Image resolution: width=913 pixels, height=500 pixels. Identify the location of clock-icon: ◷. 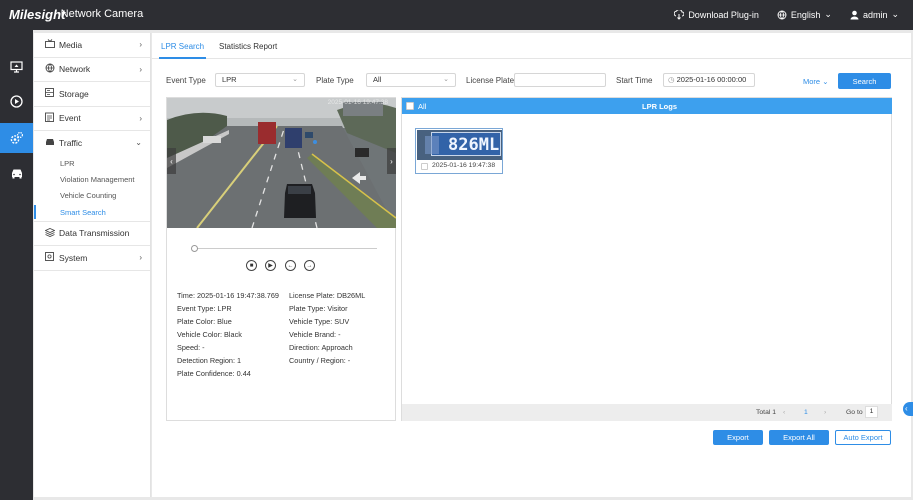
(671, 79).